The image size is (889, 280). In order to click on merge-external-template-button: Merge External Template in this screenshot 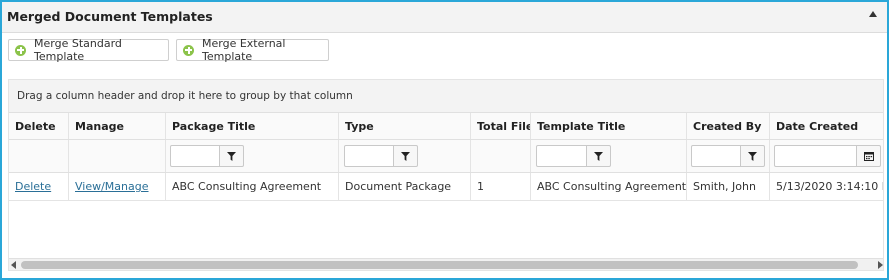, I will do `click(252, 50)`.